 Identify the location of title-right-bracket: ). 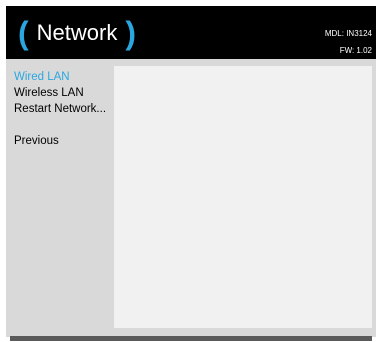
(130, 33).